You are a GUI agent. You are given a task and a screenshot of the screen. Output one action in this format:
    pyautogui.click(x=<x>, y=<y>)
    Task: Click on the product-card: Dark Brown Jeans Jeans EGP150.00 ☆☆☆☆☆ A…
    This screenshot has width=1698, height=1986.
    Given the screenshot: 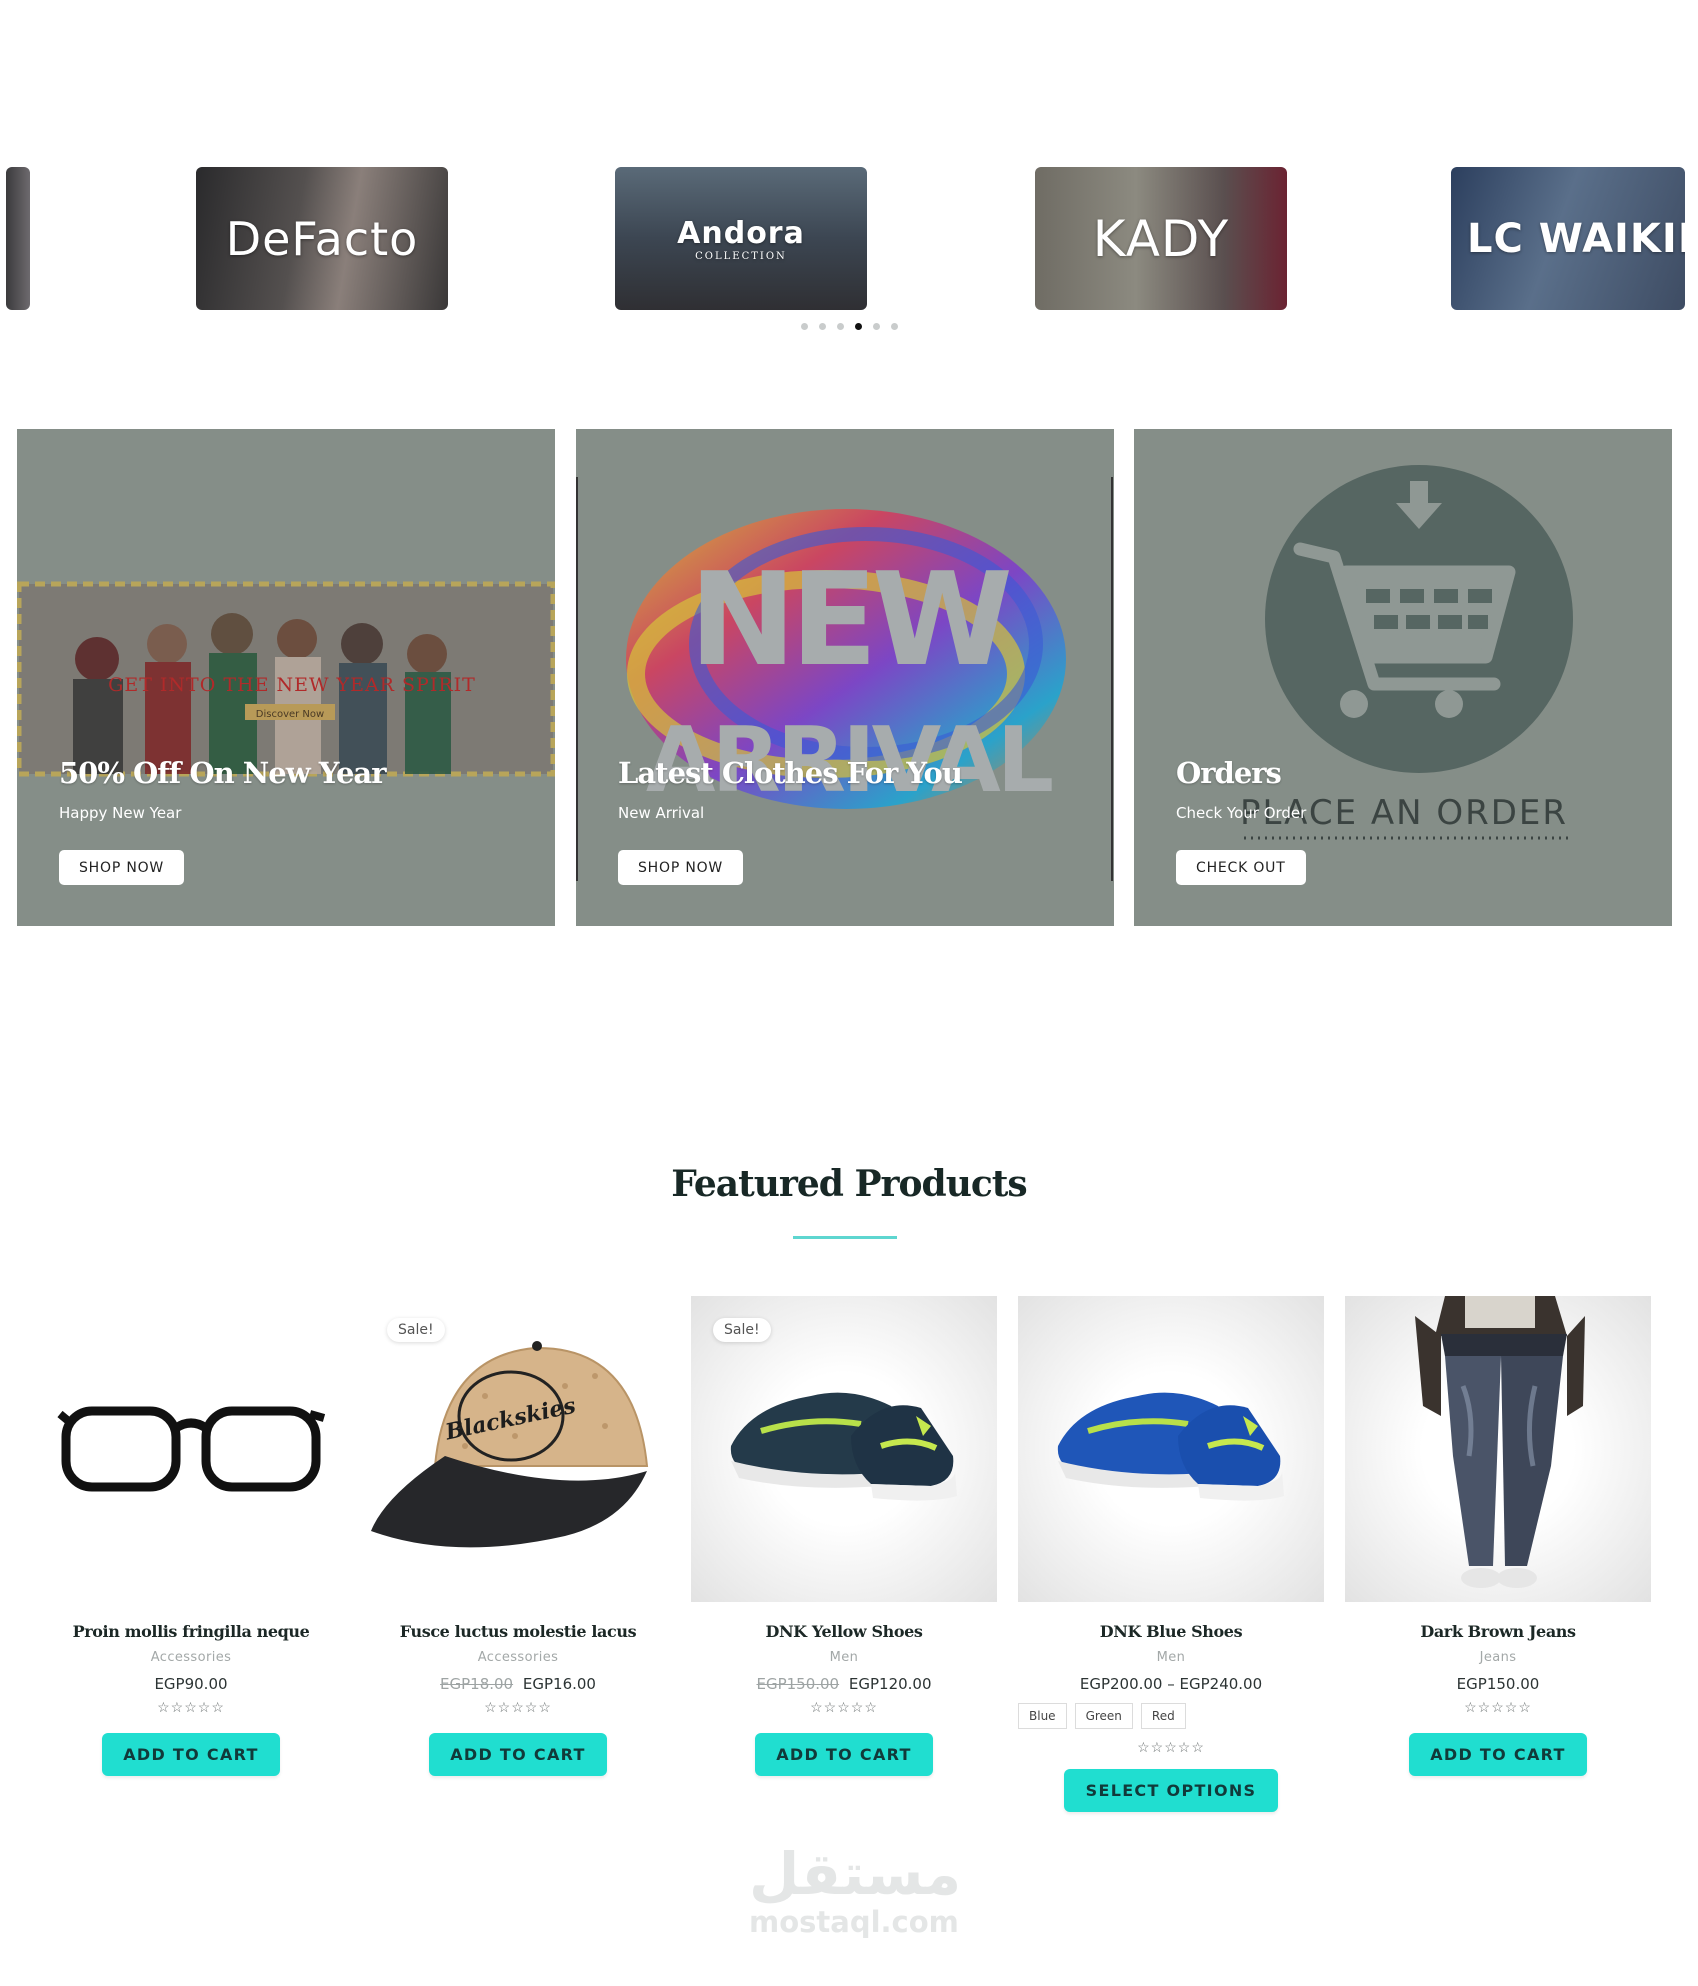 What is the action you would take?
    pyautogui.click(x=1498, y=1536)
    